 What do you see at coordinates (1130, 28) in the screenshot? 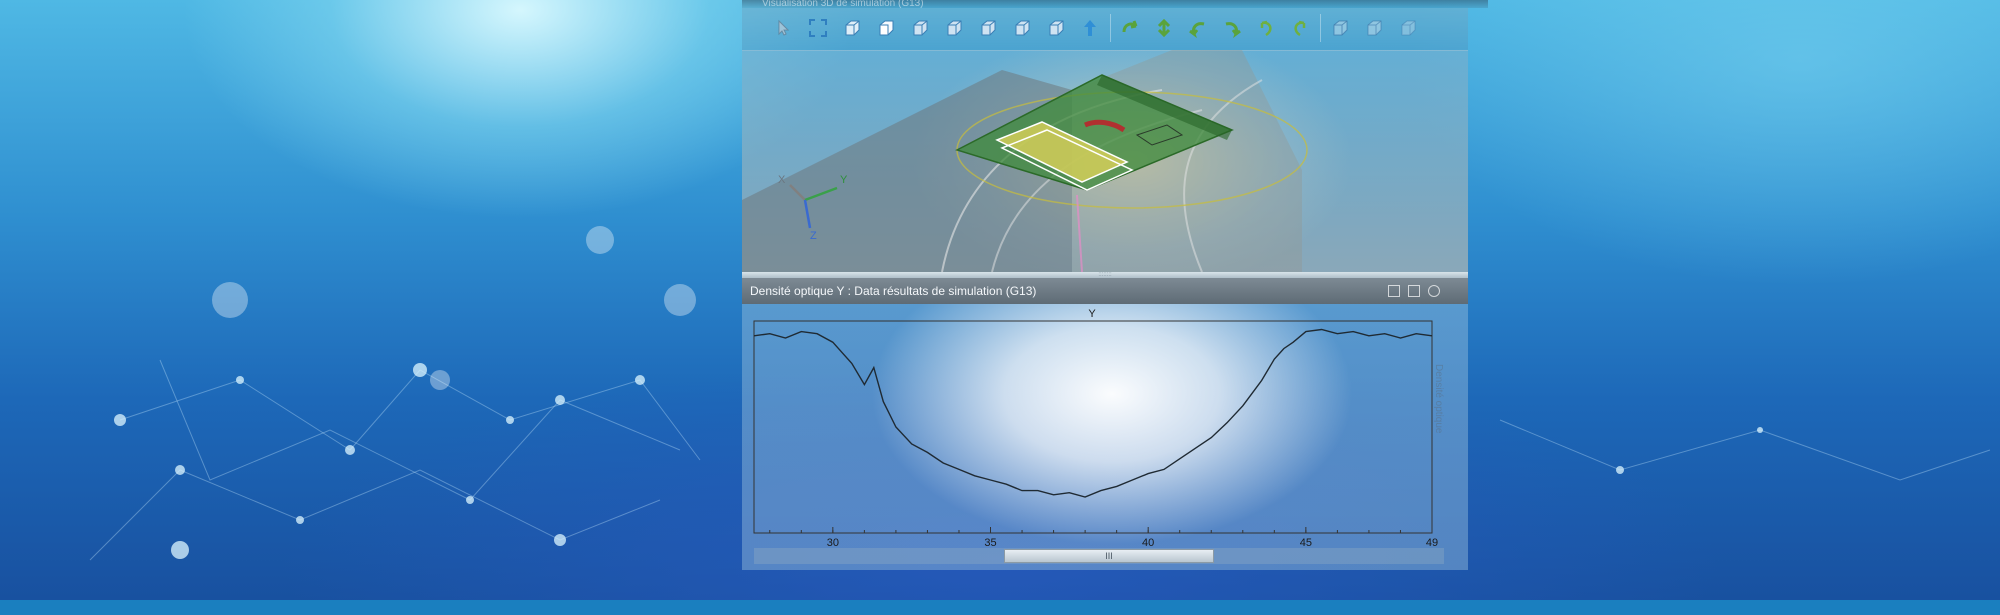
I see `rotate-x-icon` at bounding box center [1130, 28].